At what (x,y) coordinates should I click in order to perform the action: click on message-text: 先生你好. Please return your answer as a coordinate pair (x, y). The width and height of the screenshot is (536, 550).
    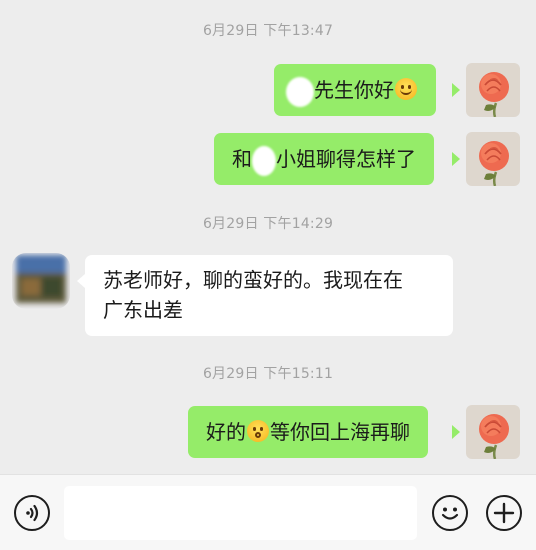
    Looking at the image, I should click on (354, 90).